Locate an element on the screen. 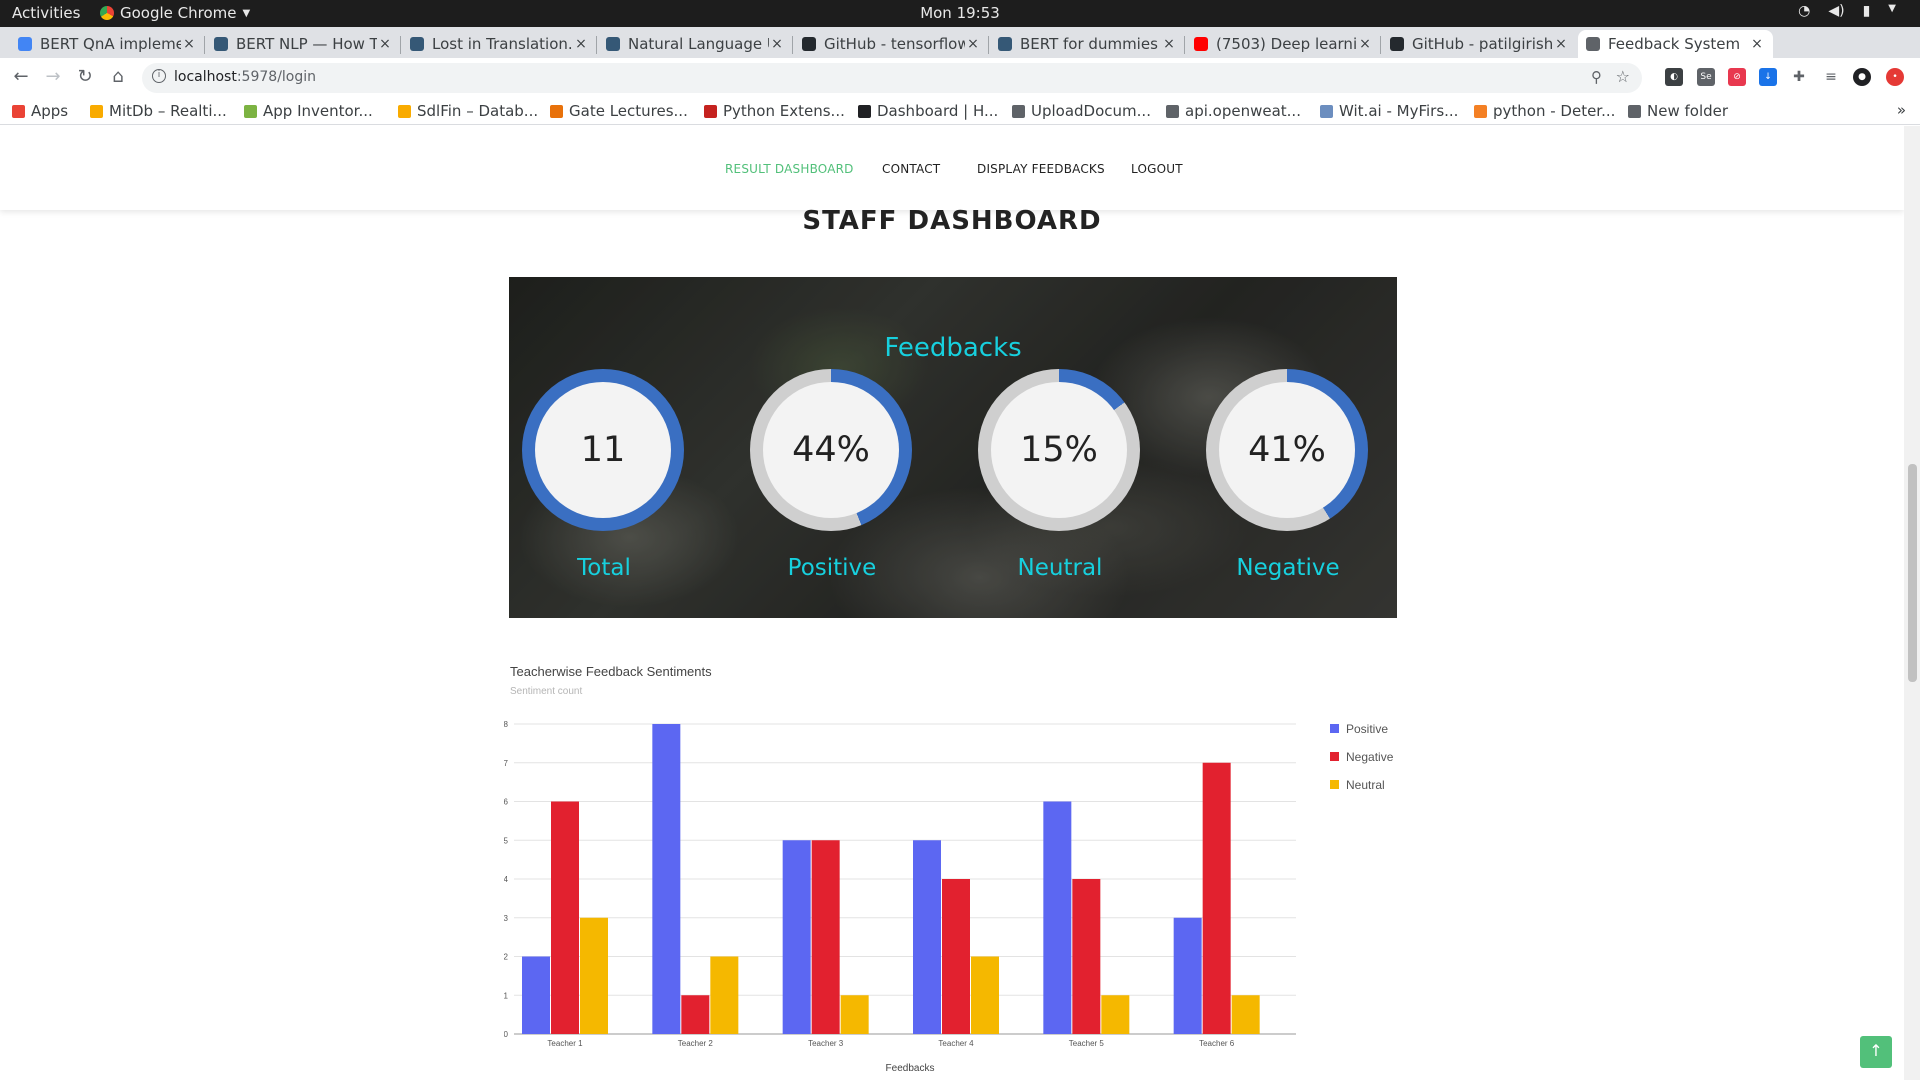  browser-tab: BERT NLP — How T × is located at coordinates (303, 44).